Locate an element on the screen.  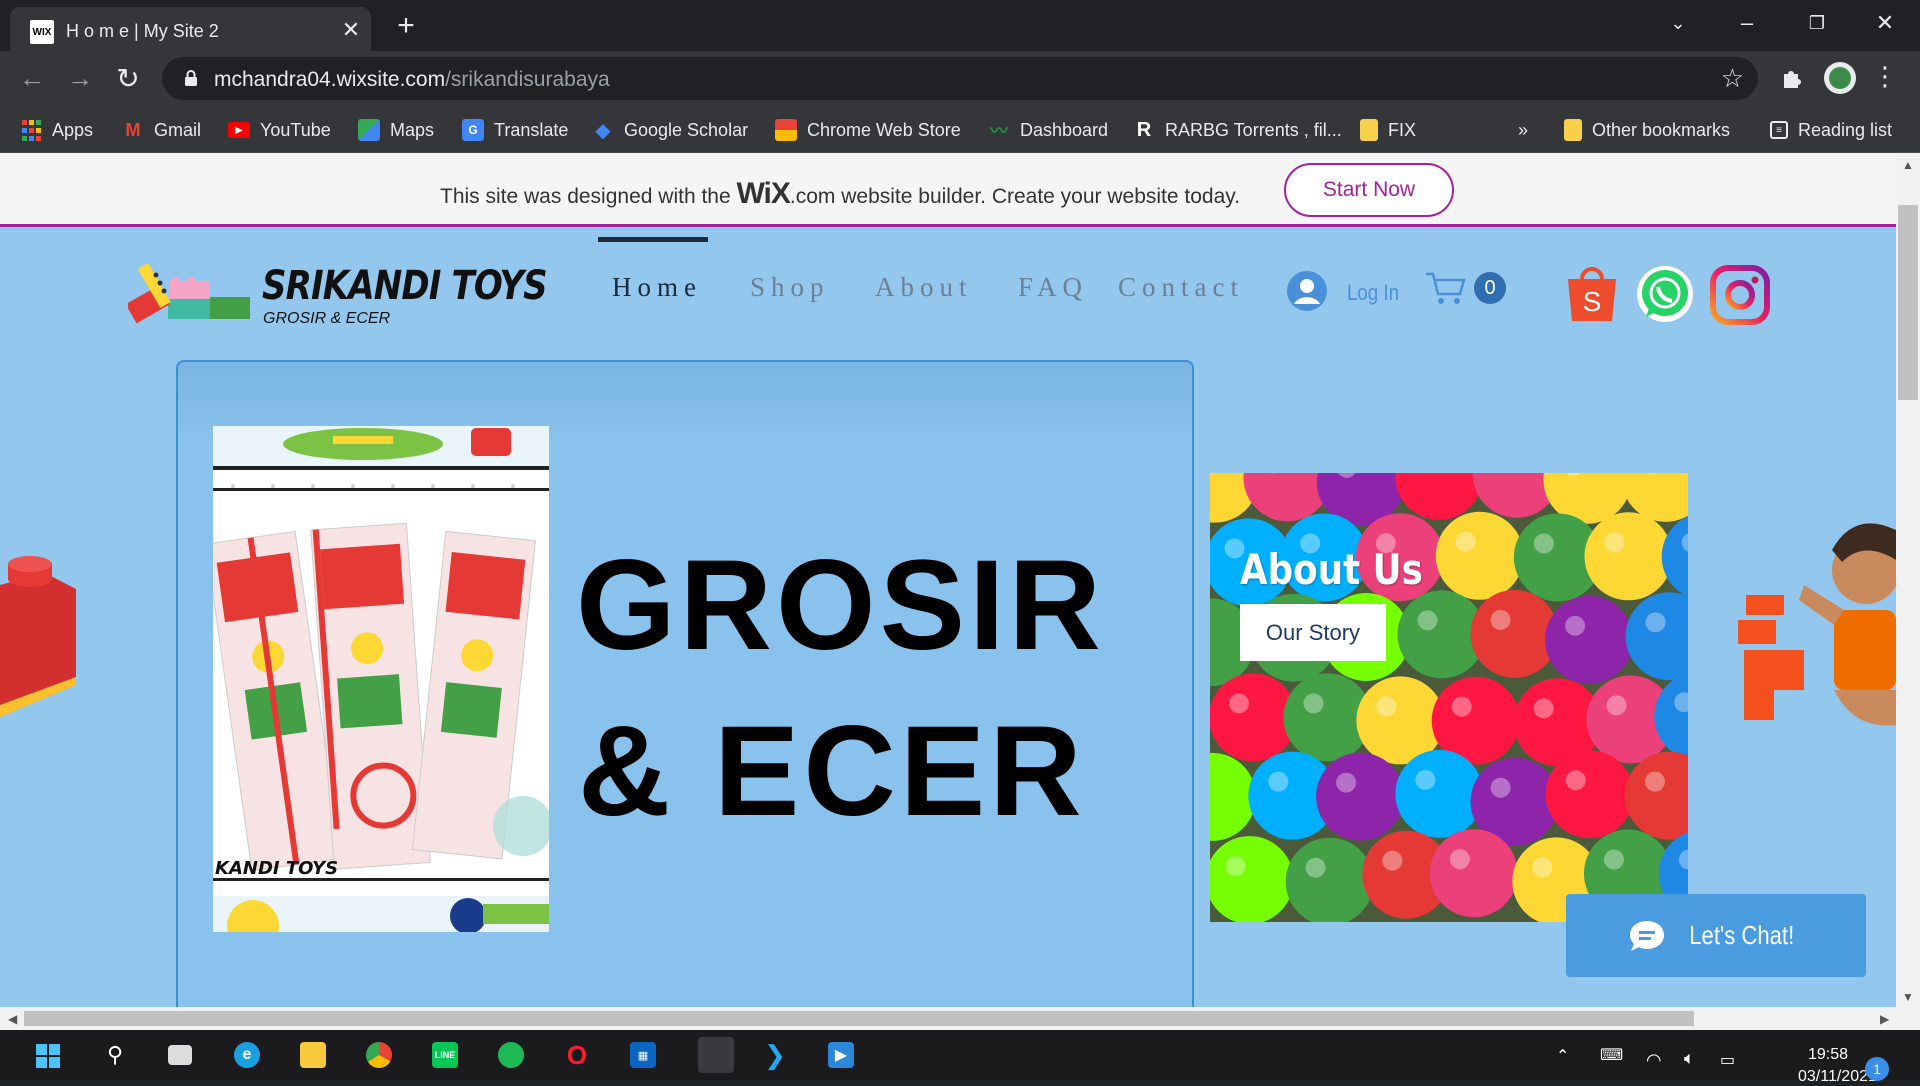
battery-icon: ▭ is located at coordinates (1727, 1060).